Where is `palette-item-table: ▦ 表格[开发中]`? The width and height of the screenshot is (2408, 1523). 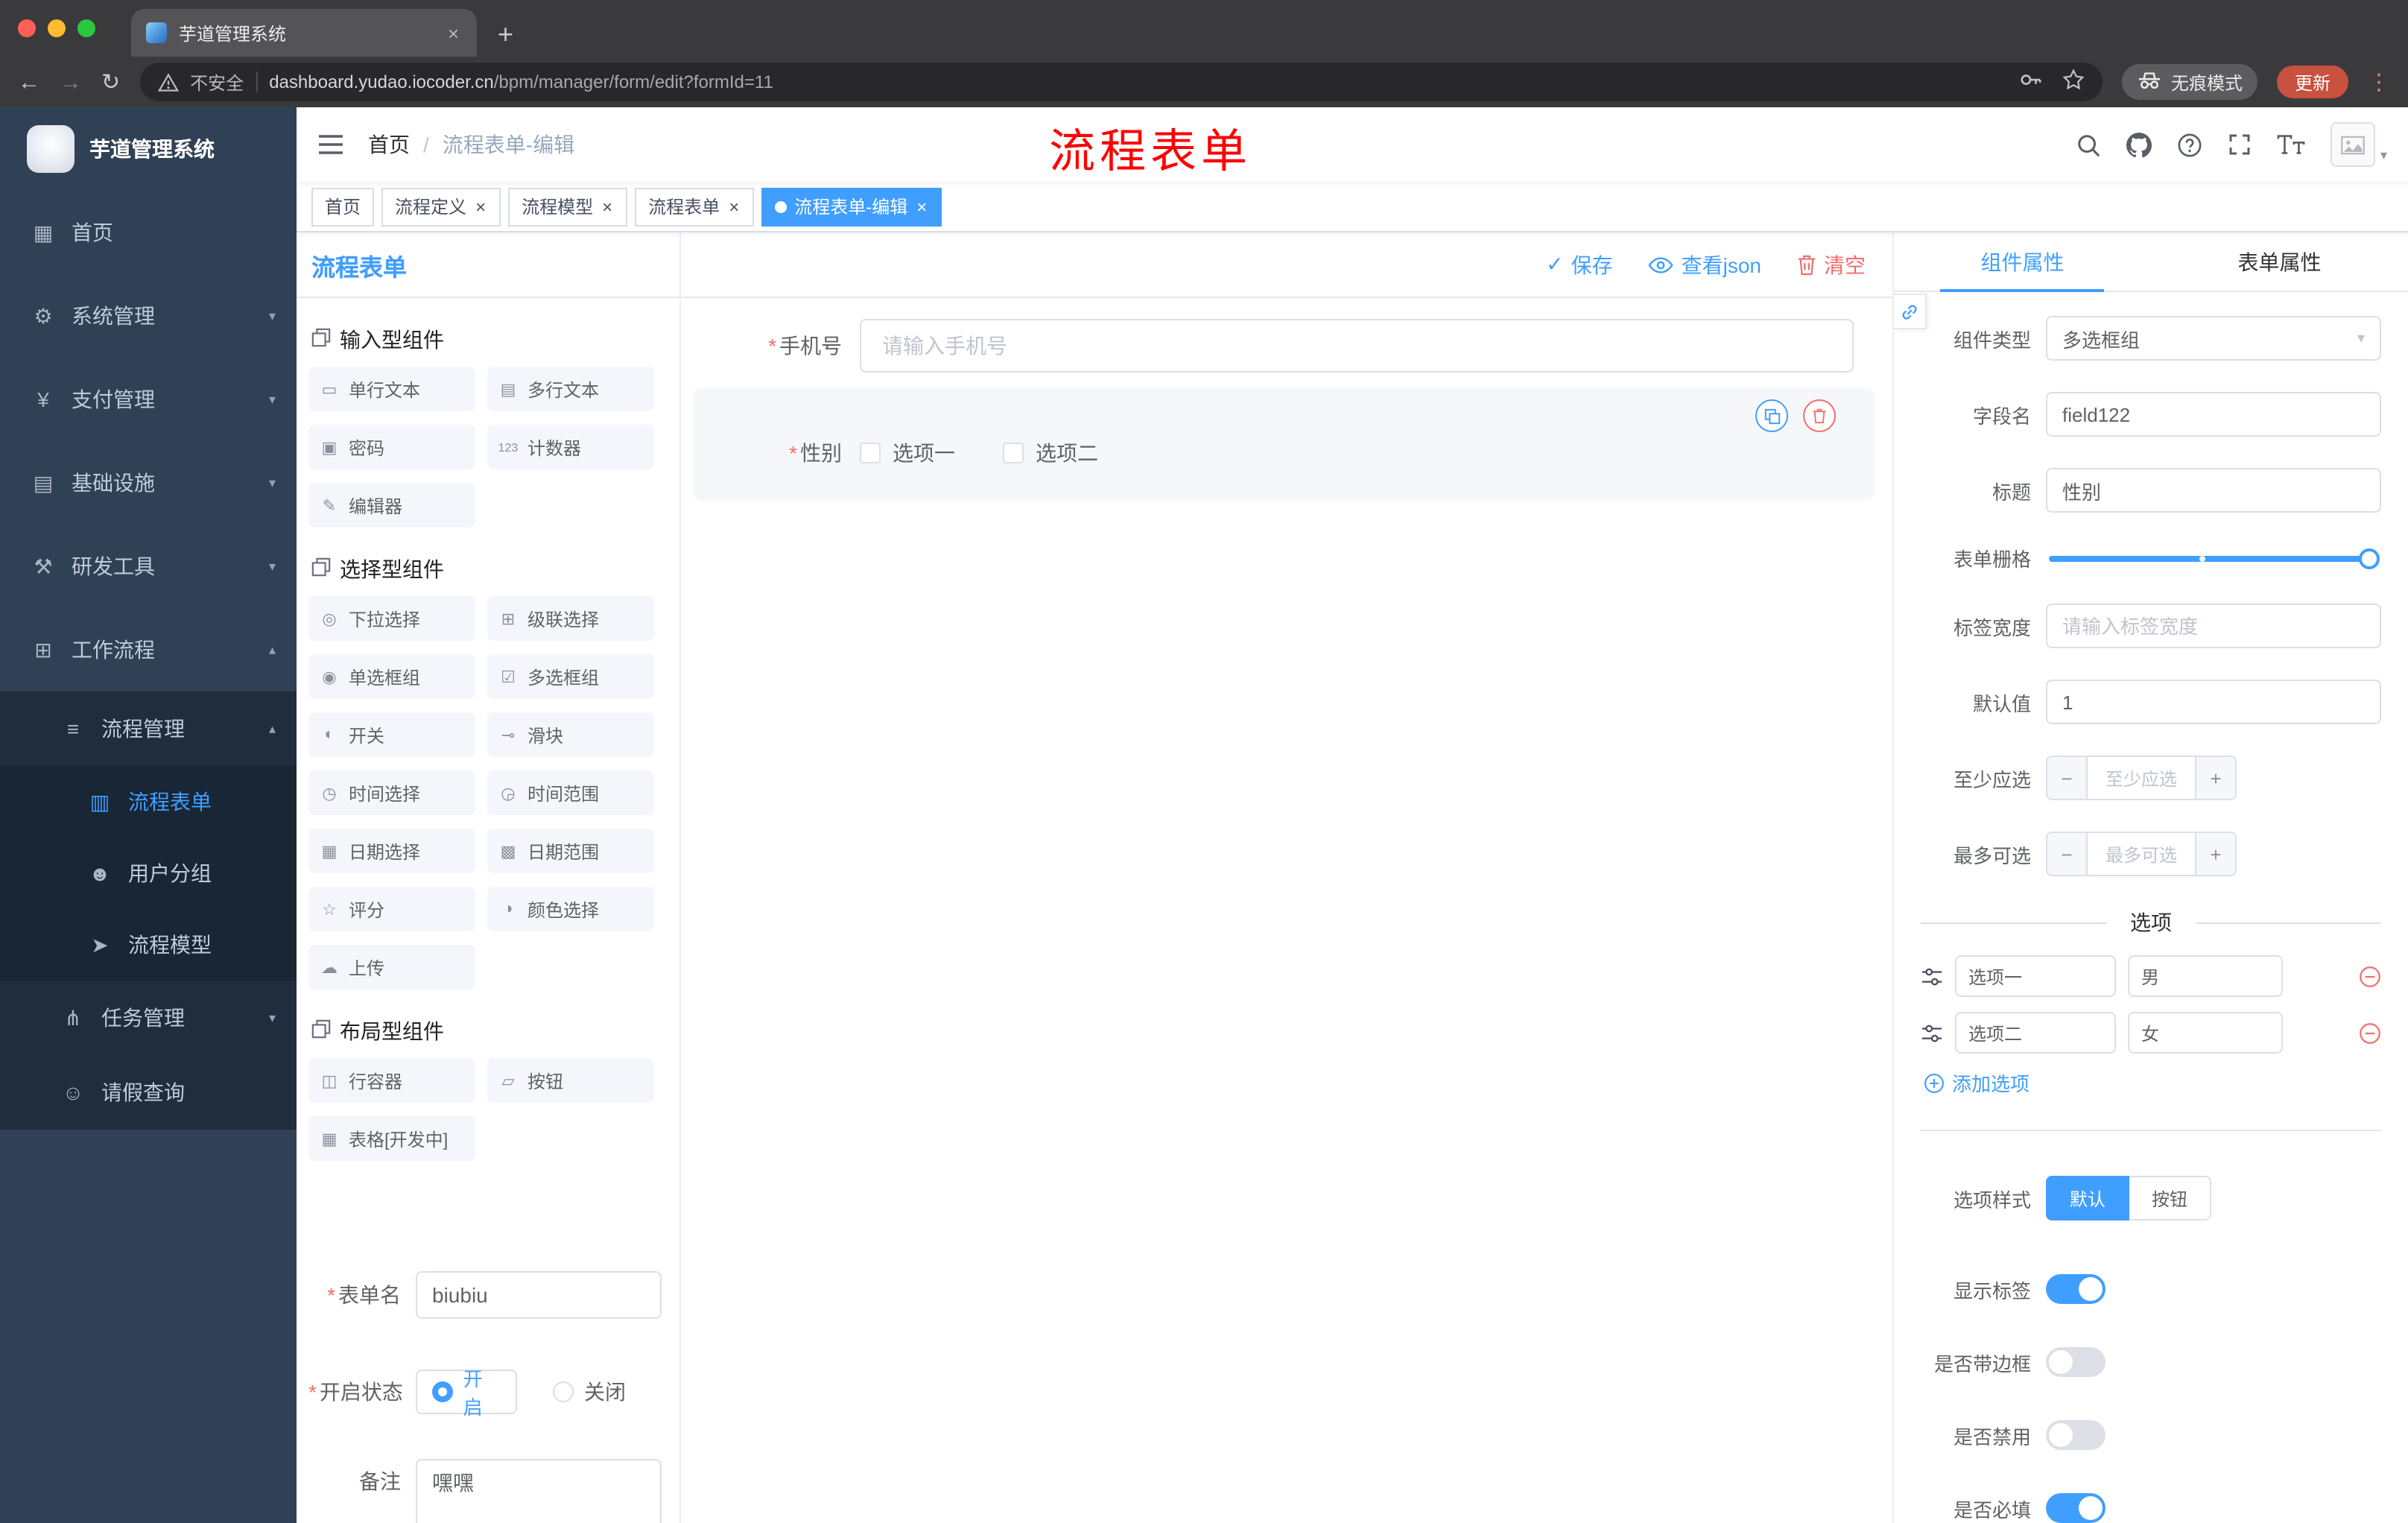
palette-item-table: ▦ 表格[开发中] is located at coordinates (391, 1139).